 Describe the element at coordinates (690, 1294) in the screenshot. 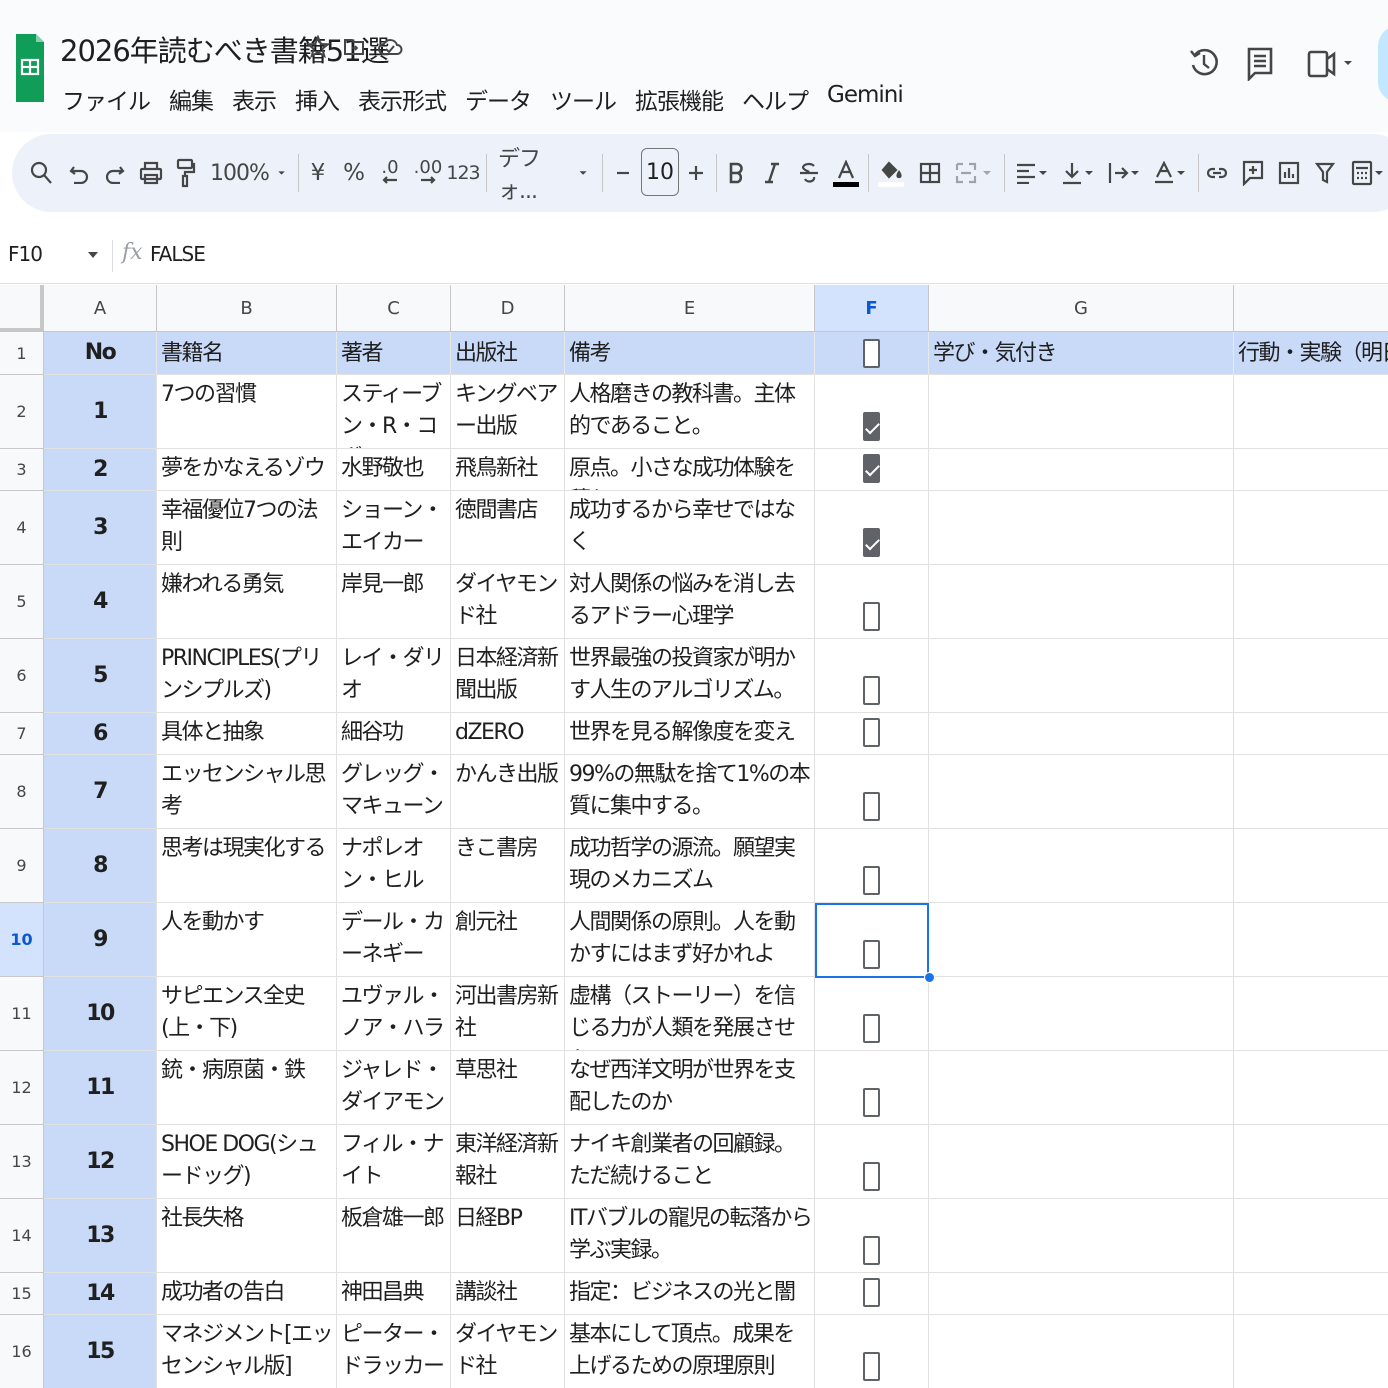

I see `cell-e15: 指定：ビジネスの光と闇` at that location.